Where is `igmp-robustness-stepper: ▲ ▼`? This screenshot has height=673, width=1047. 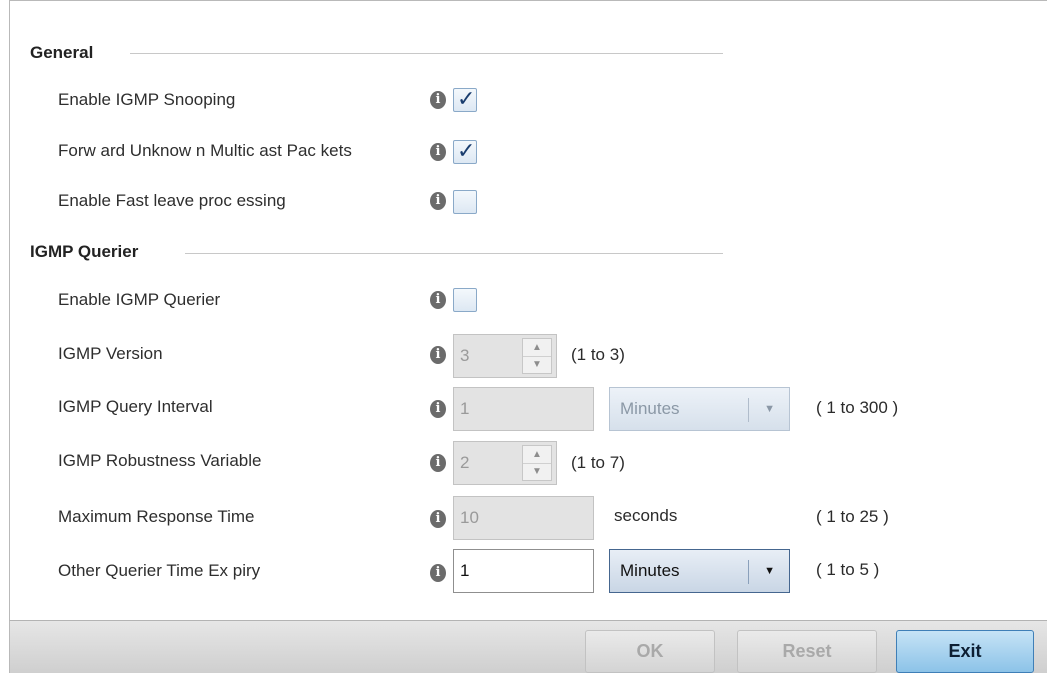
igmp-robustness-stepper: ▲ ▼ is located at coordinates (537, 463).